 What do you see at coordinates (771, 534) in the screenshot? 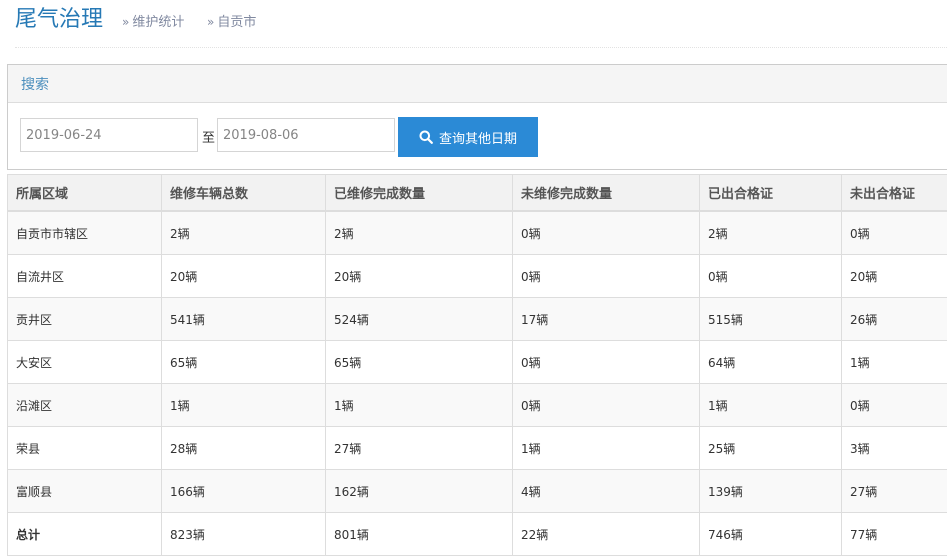
I see `cell-certified: 746辆` at bounding box center [771, 534].